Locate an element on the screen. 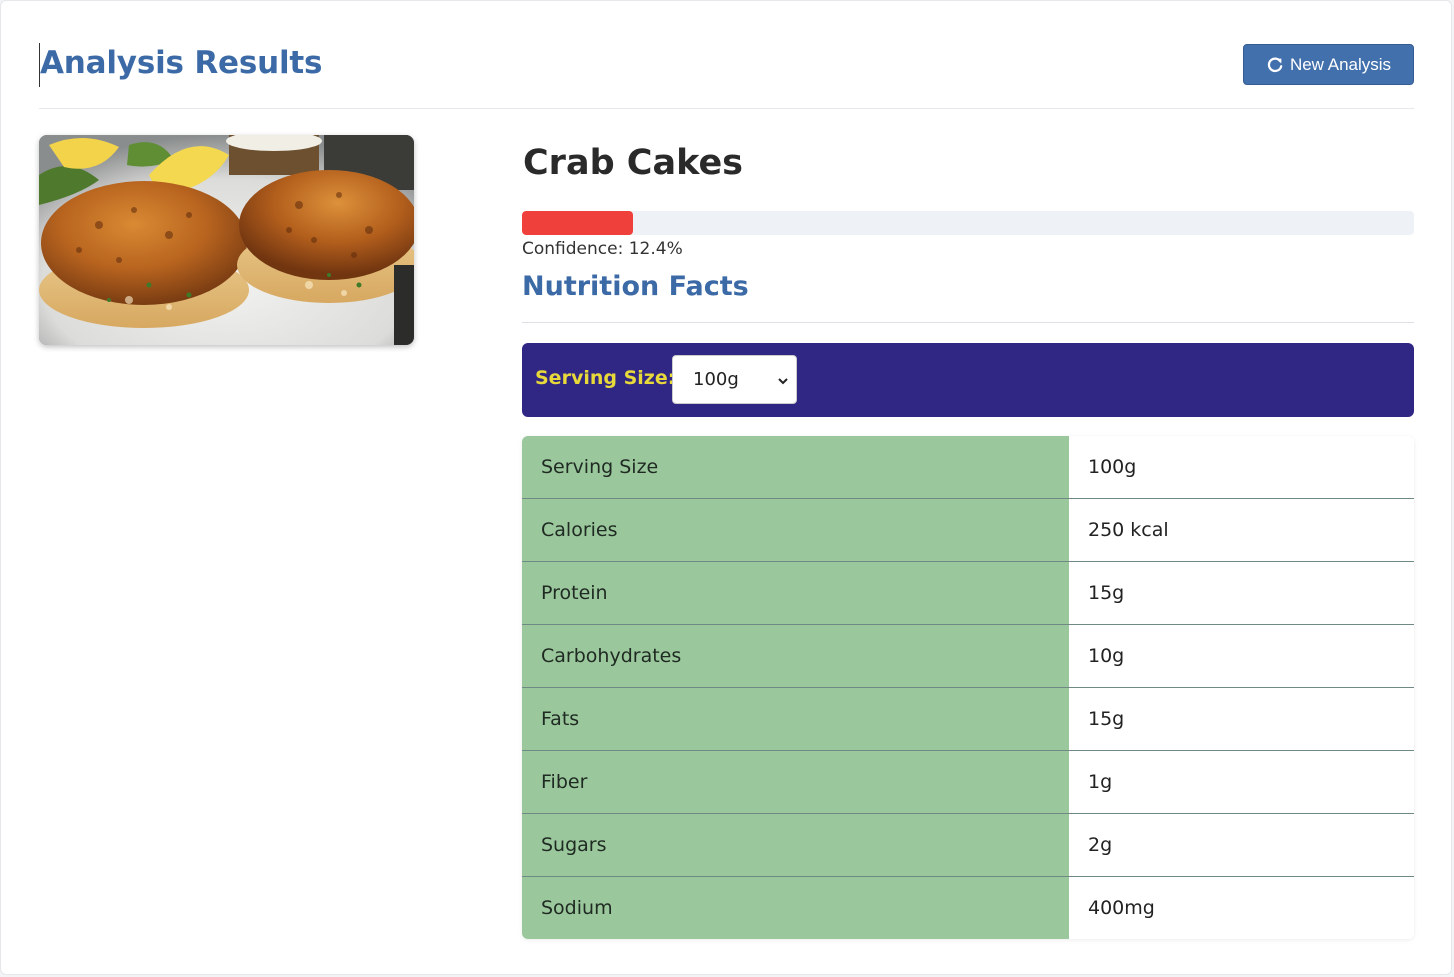  nutrient-label: Carbohydrates is located at coordinates (795, 656).